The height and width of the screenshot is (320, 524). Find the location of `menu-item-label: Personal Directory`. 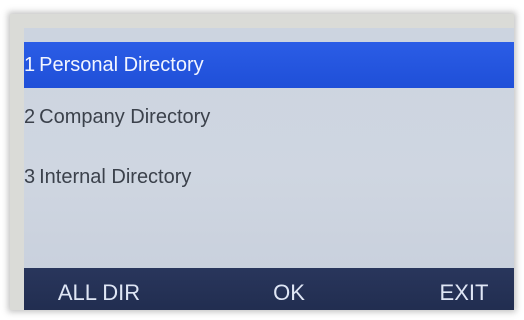

menu-item-label: Personal Directory is located at coordinates (121, 64).